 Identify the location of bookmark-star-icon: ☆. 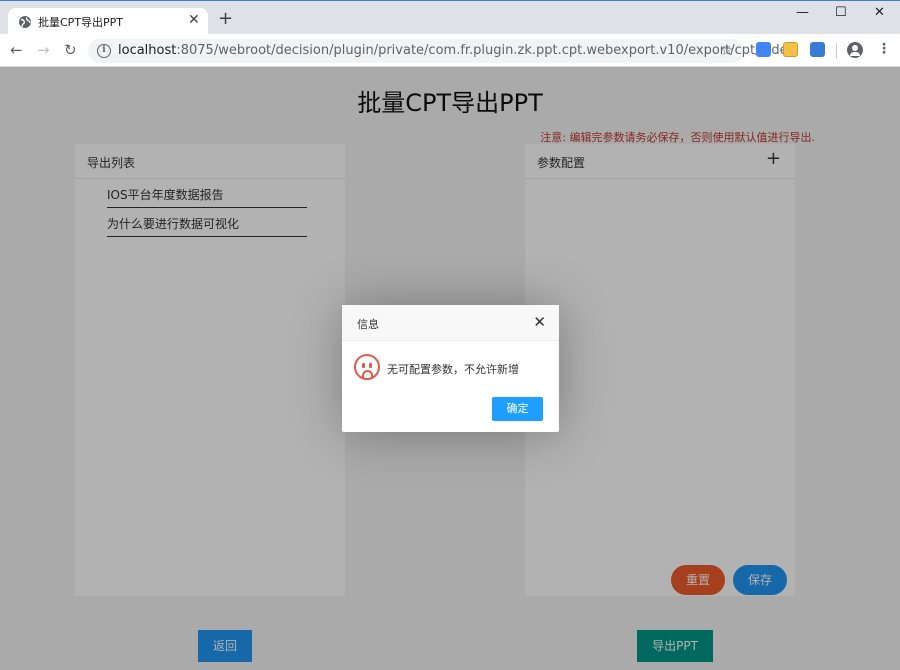
(726, 50).